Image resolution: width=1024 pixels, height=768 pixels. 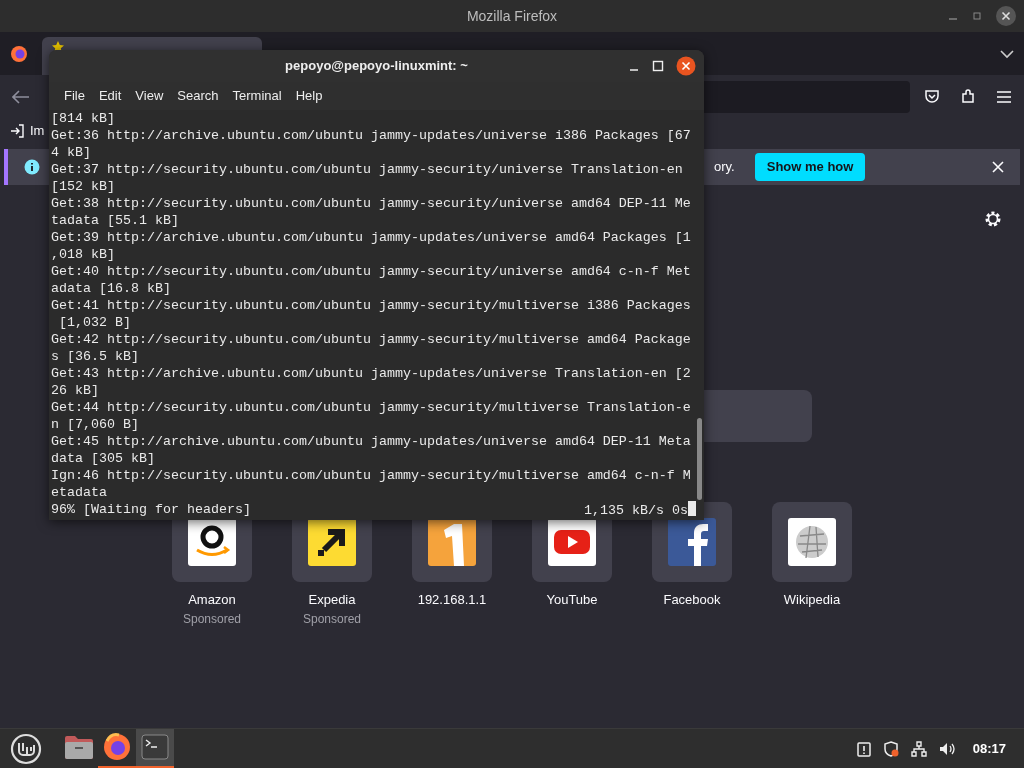 I want to click on notification-text: ory., so click(x=724, y=167).